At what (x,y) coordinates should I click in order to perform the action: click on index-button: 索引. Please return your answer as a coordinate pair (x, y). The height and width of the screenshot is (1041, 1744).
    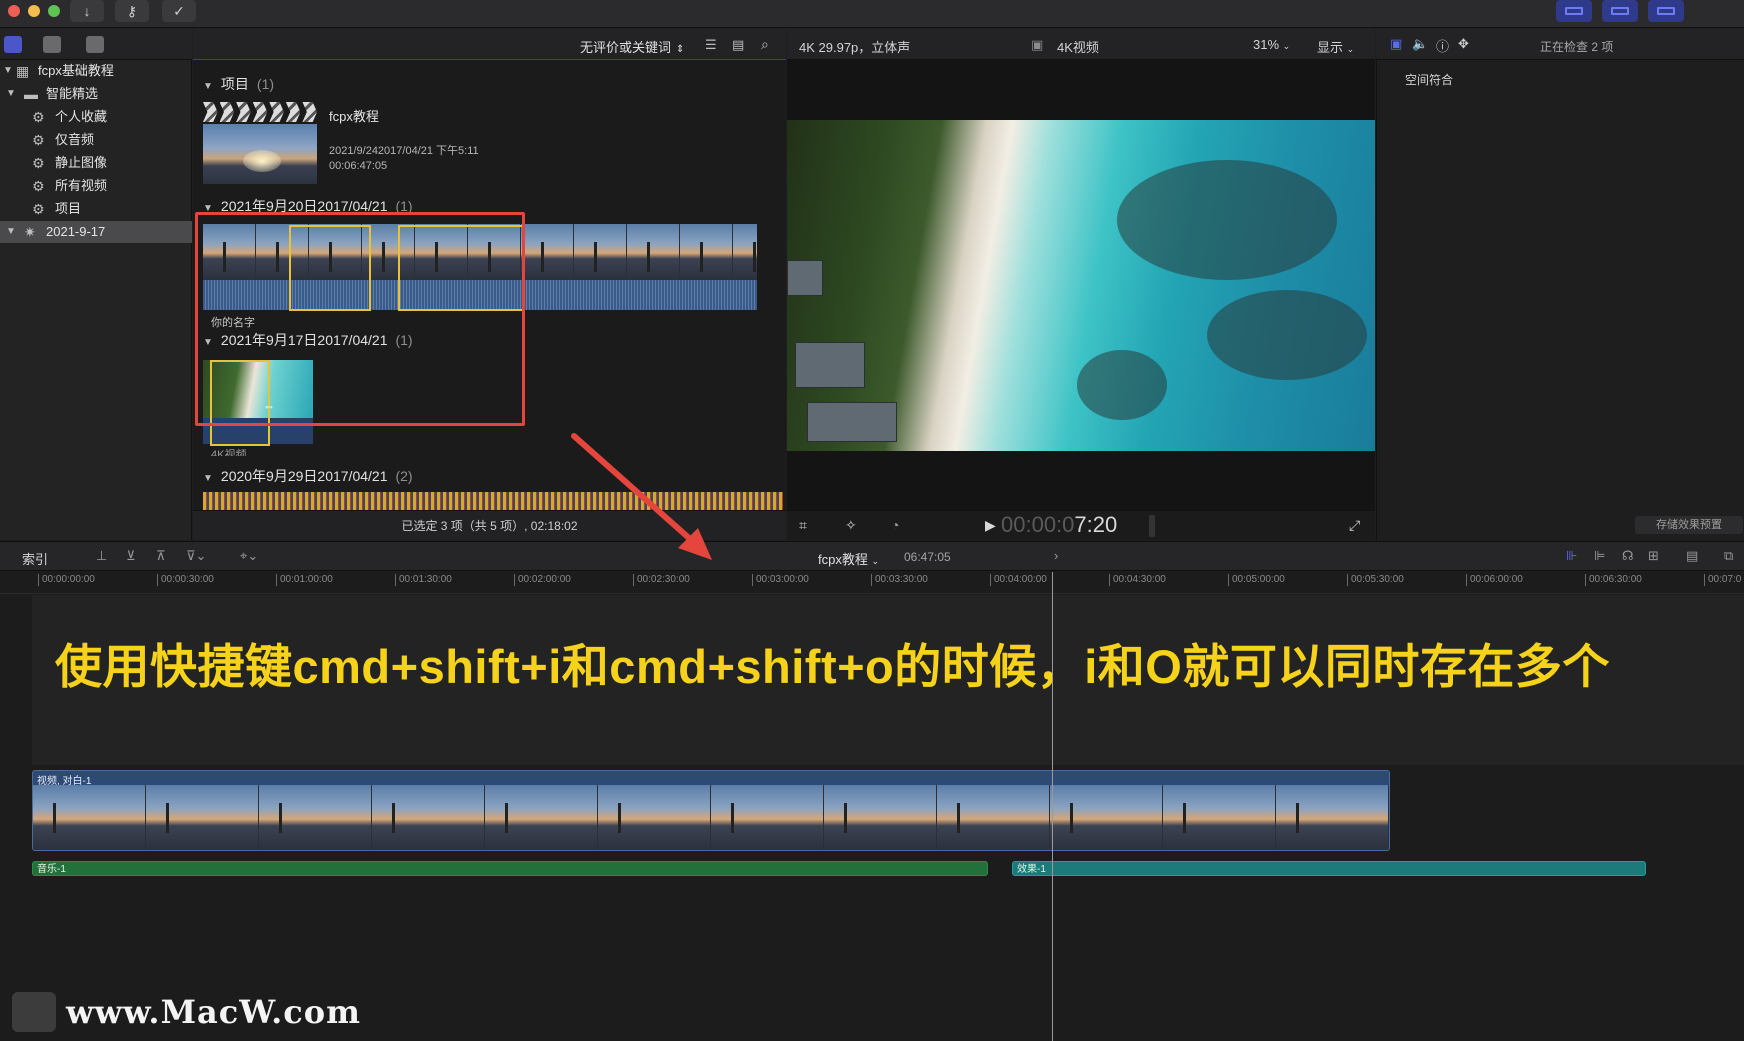
    Looking at the image, I should click on (35, 558).